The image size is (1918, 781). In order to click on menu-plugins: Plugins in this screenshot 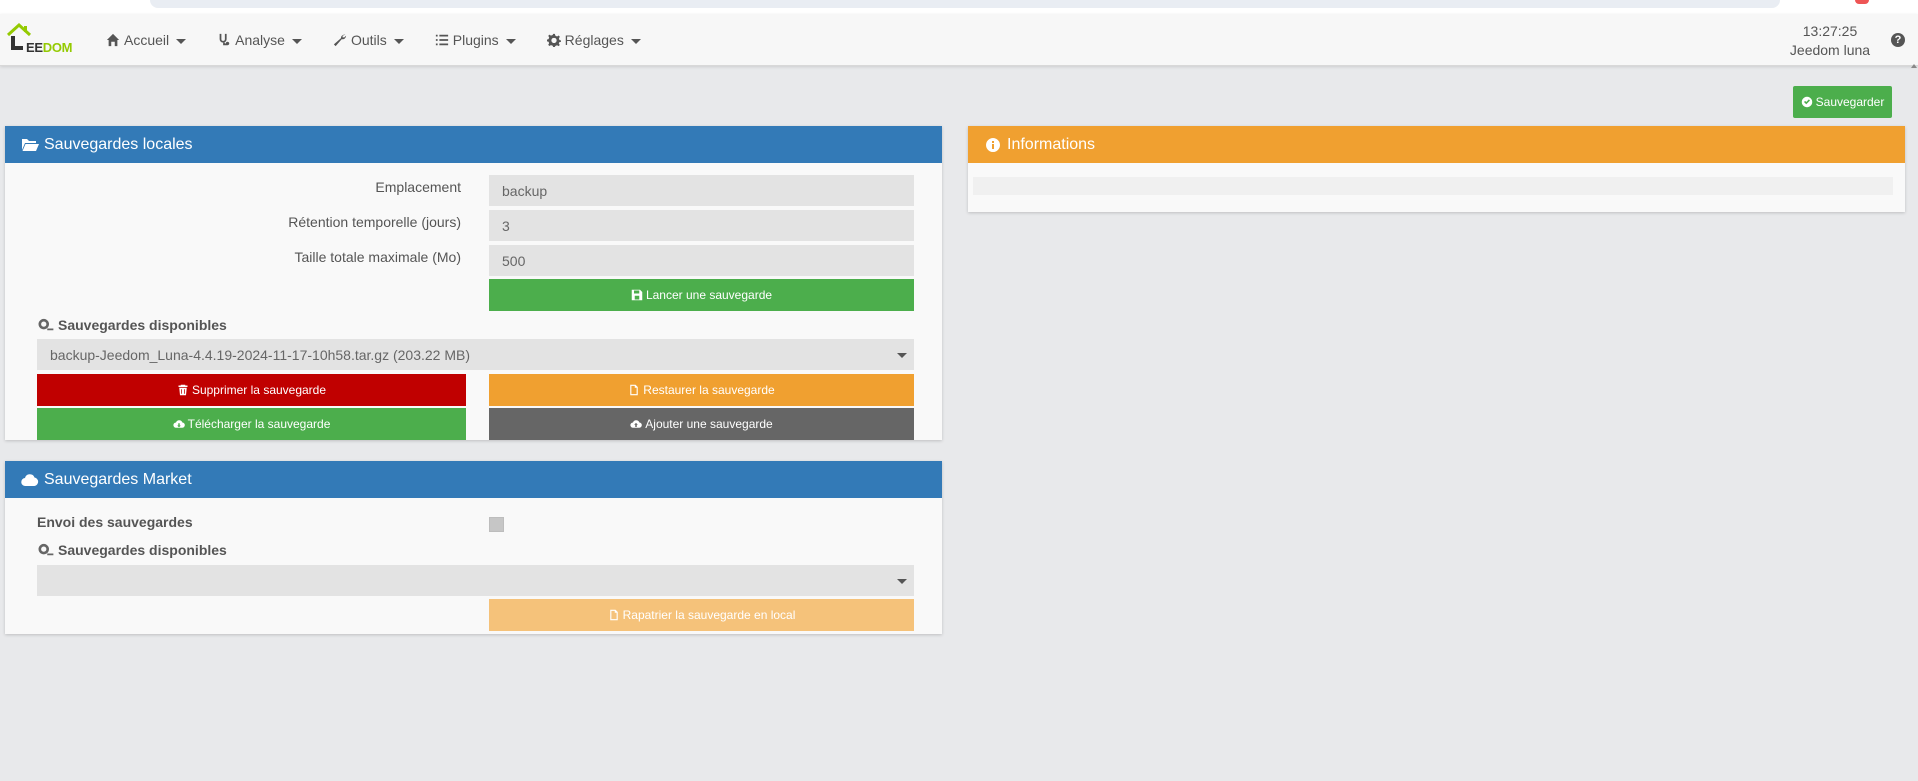, I will do `click(475, 40)`.